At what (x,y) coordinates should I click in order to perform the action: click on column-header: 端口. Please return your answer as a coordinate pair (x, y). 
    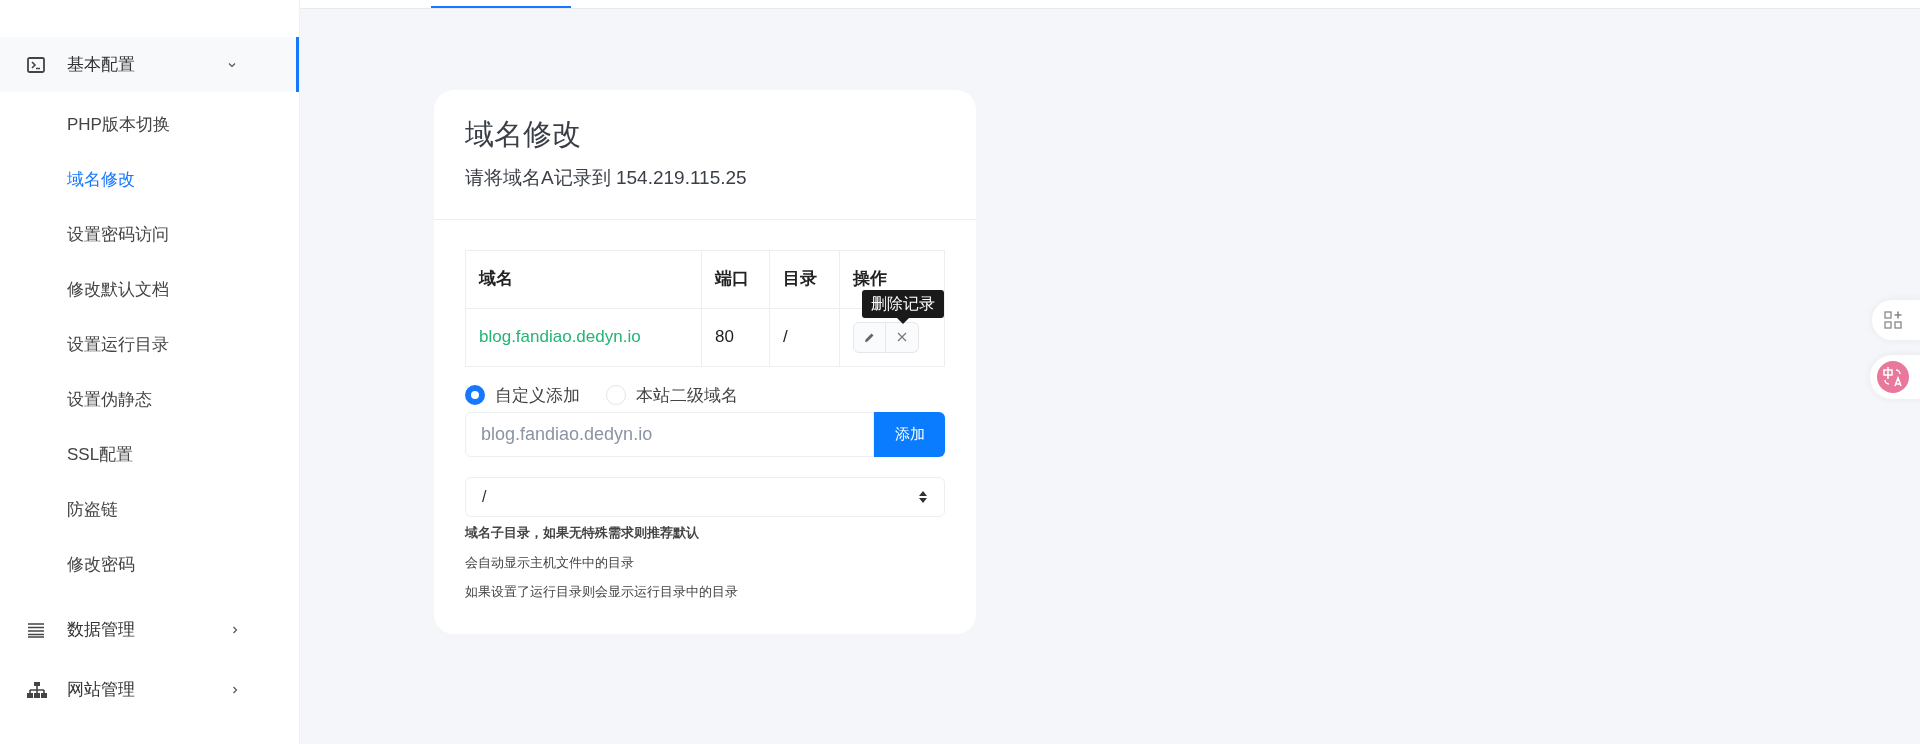
    Looking at the image, I should click on (735, 279).